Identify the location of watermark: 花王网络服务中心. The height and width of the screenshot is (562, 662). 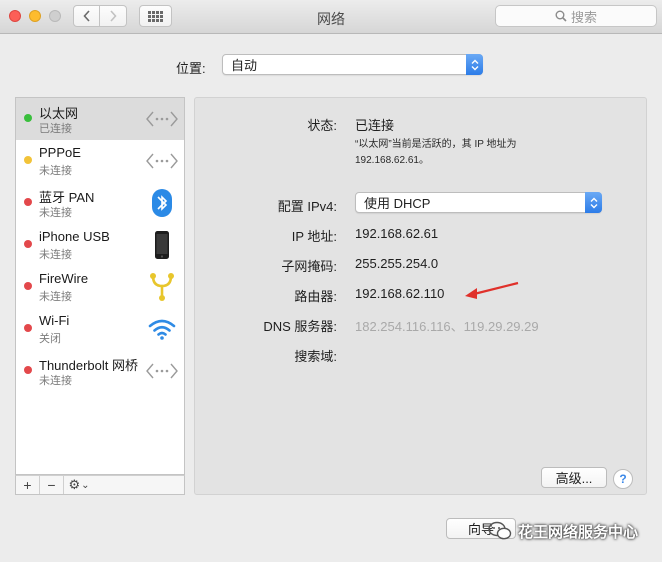
(573, 531).